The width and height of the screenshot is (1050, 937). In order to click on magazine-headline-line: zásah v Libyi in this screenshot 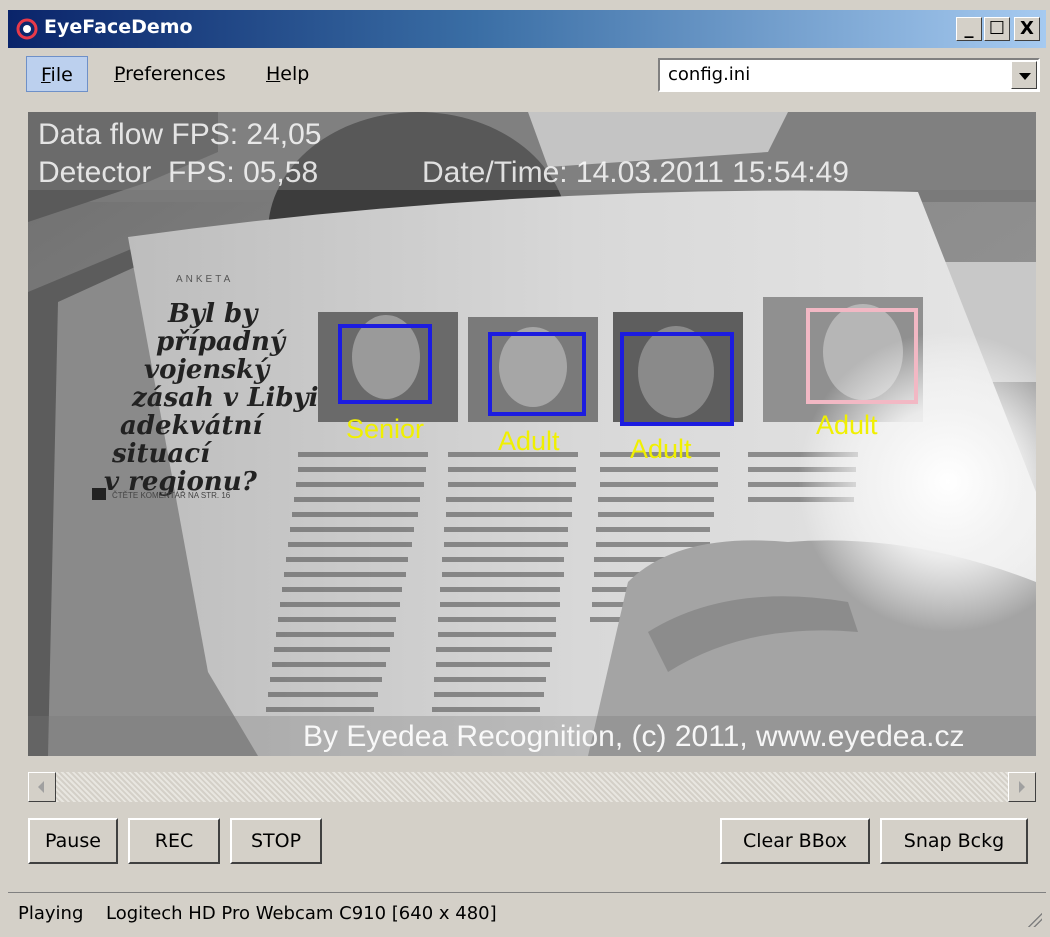, I will do `click(225, 398)`.